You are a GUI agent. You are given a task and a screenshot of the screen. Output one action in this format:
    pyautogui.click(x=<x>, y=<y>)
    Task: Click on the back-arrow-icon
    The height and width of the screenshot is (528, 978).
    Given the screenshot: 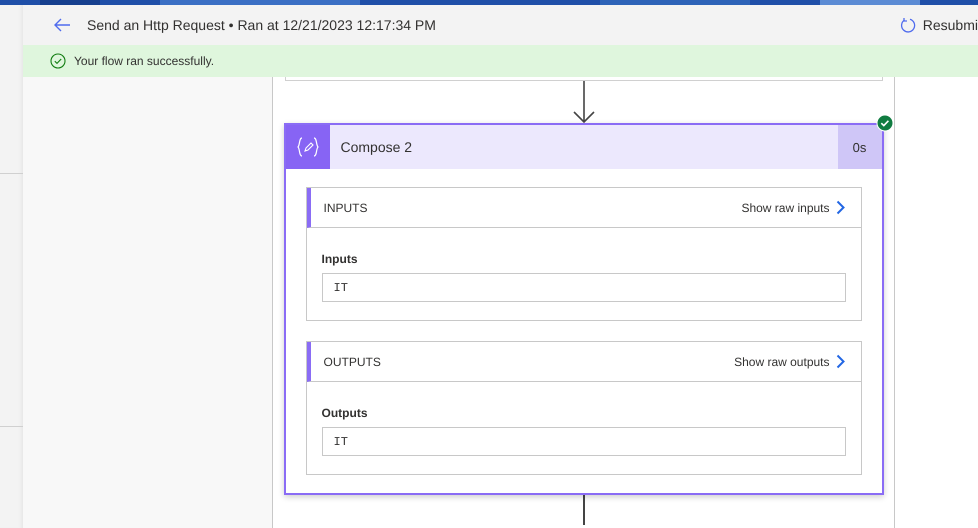 What is the action you would take?
    pyautogui.click(x=62, y=25)
    